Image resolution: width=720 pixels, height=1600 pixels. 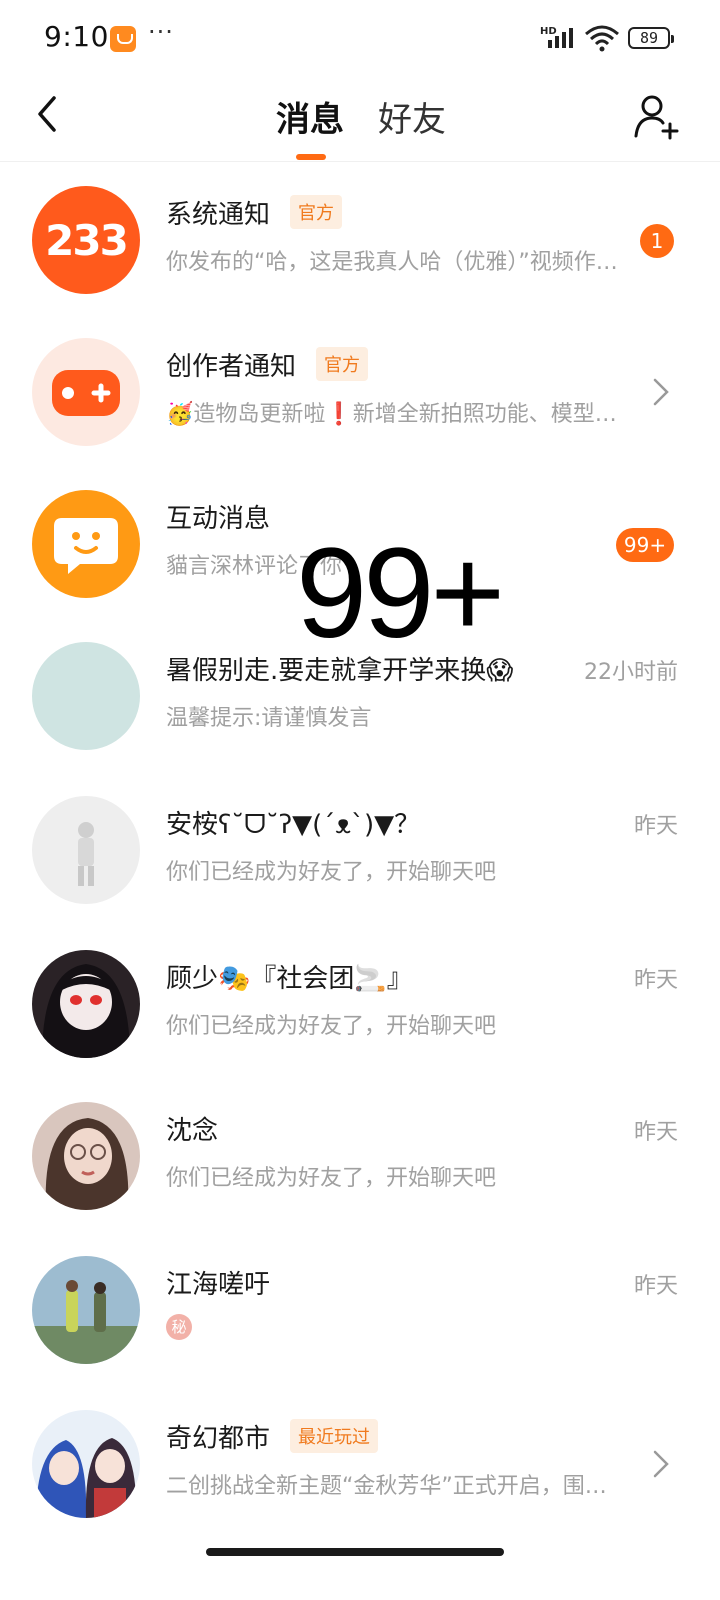 I want to click on list-item-game: 奇幻都市 最近玩过 二创挑战全新主题“金秋芳华”正式开启，围绕秋天创作, so click(x=360, y=1461).